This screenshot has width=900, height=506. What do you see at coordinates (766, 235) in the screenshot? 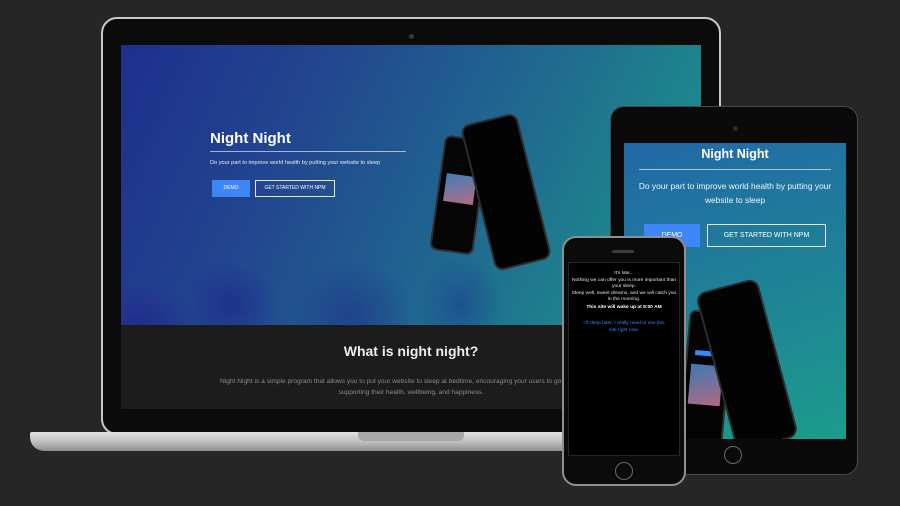
I see `tablet-get-started-npm-button: GET STARTED WITH NPM` at bounding box center [766, 235].